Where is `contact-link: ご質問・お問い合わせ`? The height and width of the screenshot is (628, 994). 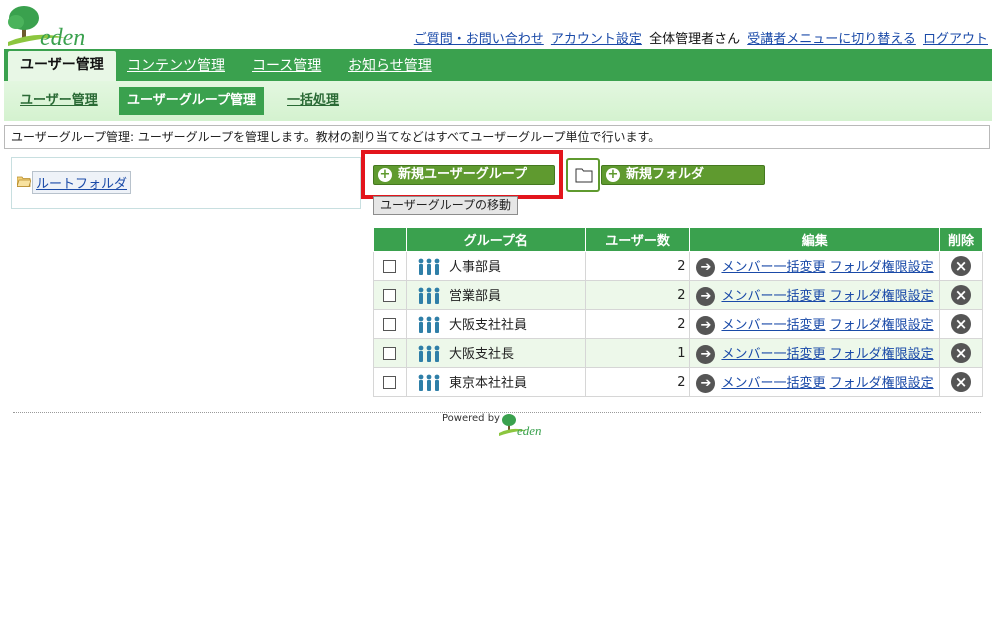 contact-link: ご質問・お問い合わせ is located at coordinates (479, 39).